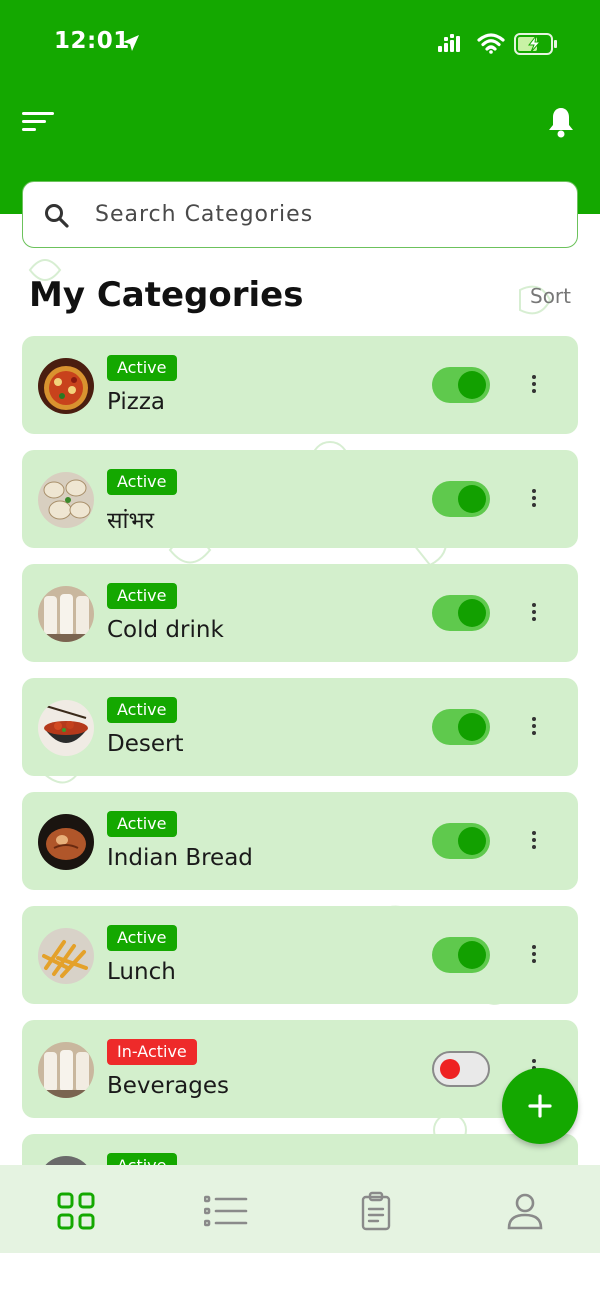  What do you see at coordinates (39, 122) in the screenshot?
I see `menu-lines-icon` at bounding box center [39, 122].